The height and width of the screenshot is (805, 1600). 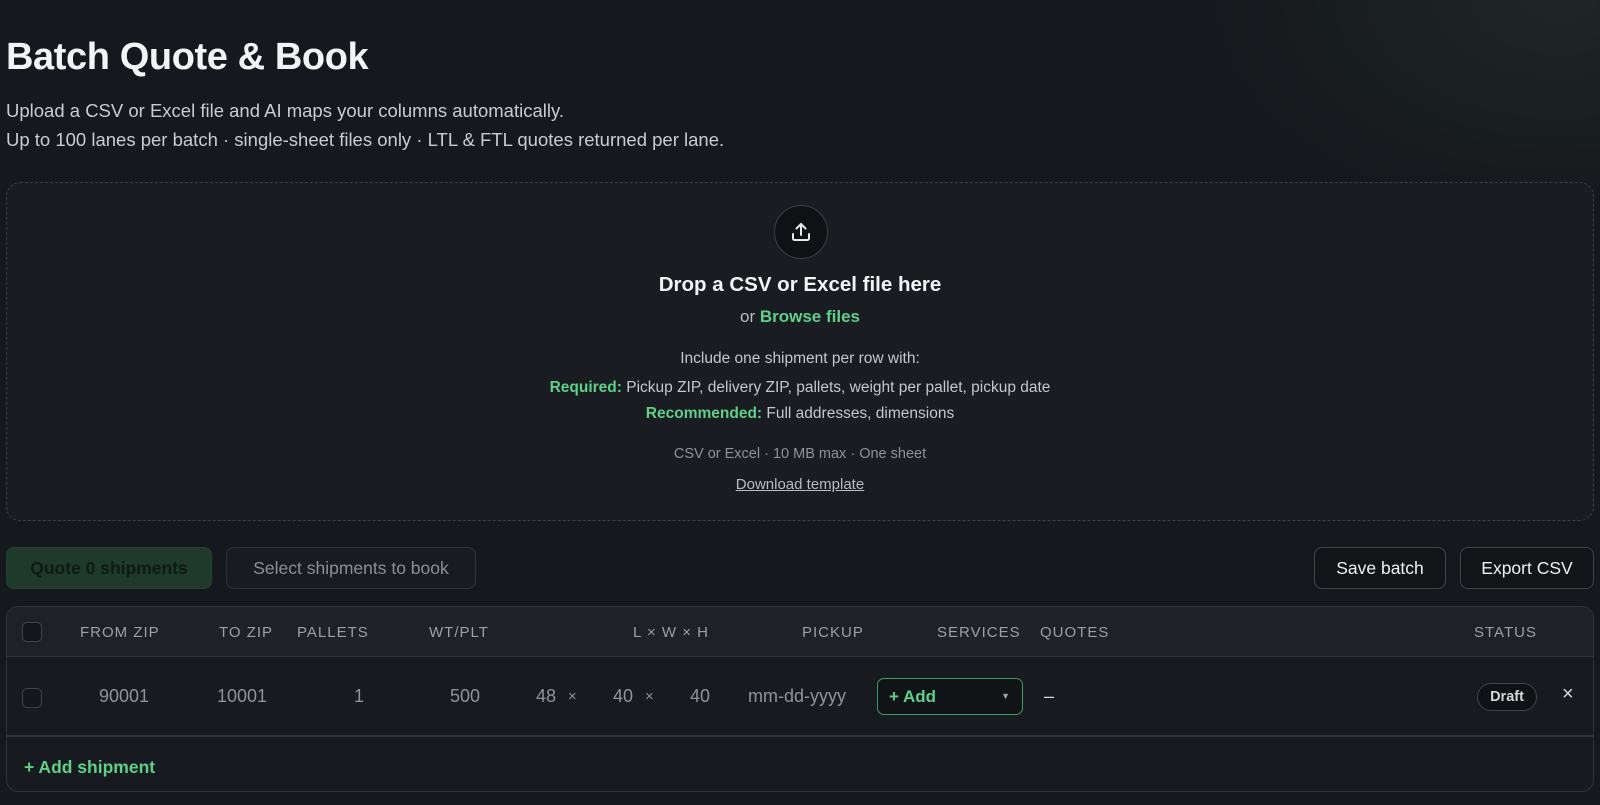 What do you see at coordinates (704, 413) in the screenshot?
I see `recommended-label: Recommended:` at bounding box center [704, 413].